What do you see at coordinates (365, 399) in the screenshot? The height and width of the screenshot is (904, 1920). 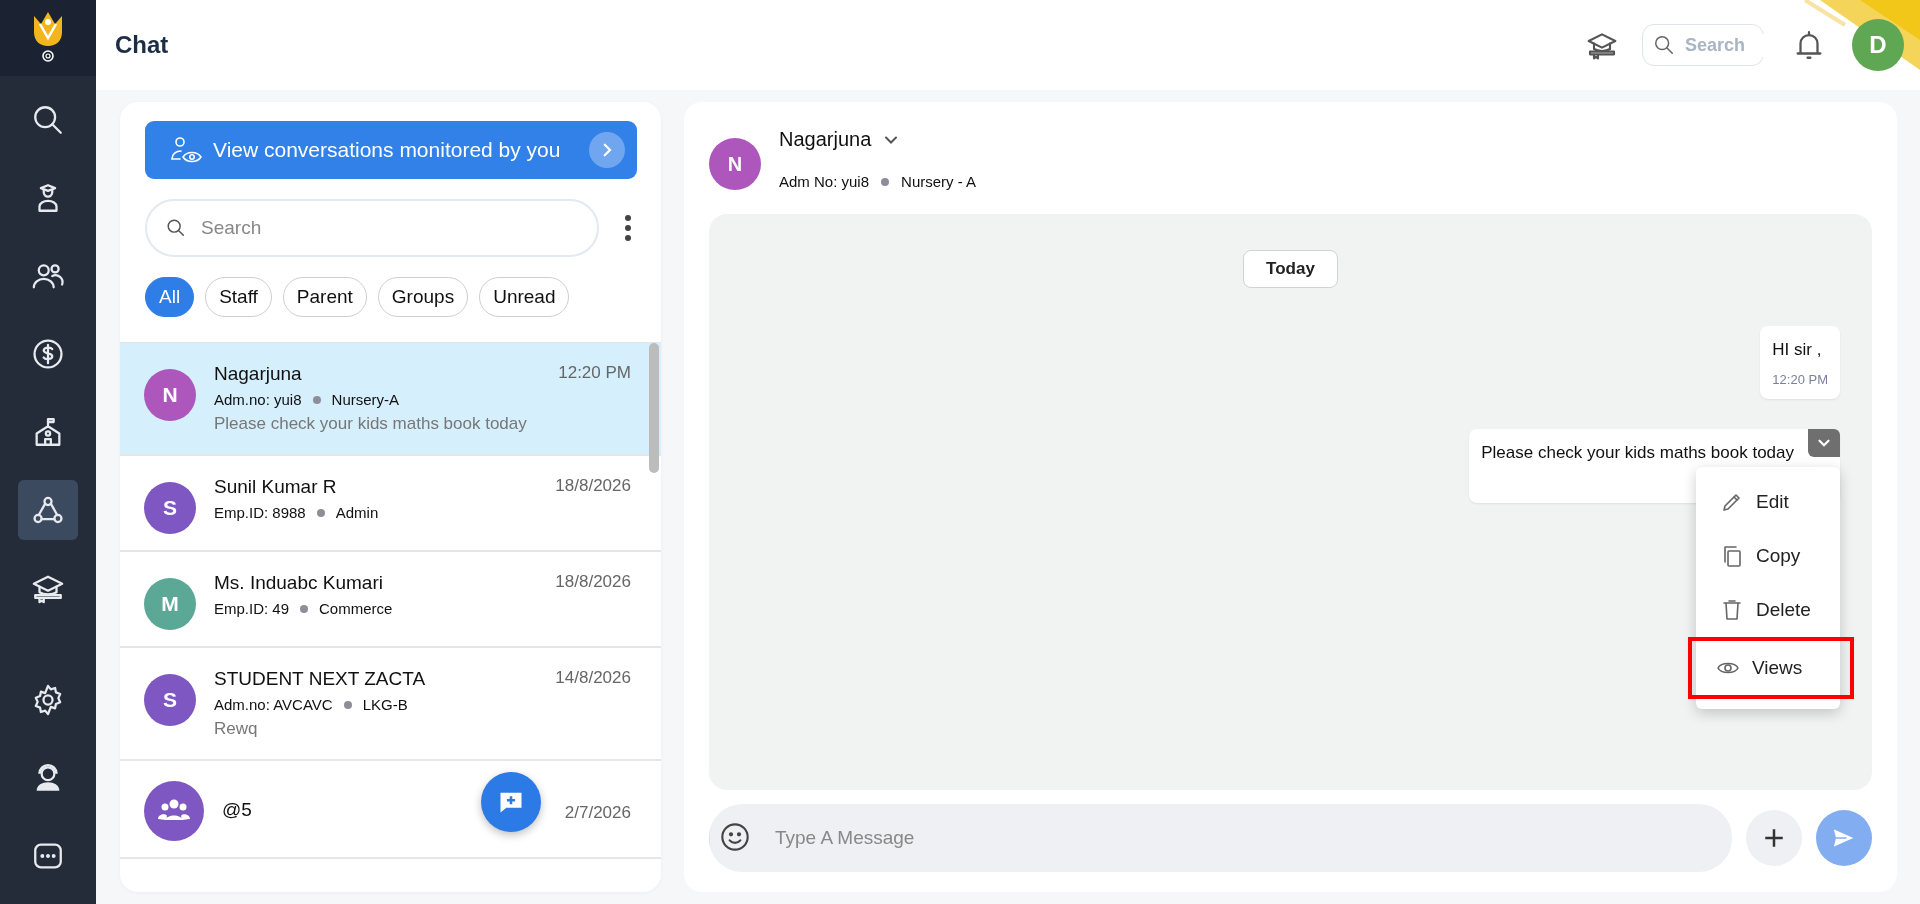 I see `contact-group: Nursery-A` at bounding box center [365, 399].